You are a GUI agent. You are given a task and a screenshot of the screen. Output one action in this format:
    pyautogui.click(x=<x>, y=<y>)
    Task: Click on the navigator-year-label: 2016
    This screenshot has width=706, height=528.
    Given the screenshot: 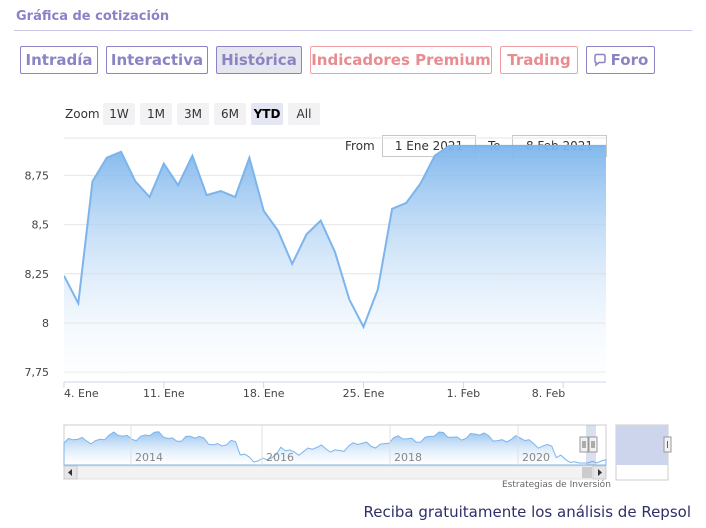 What is the action you would take?
    pyautogui.click(x=280, y=457)
    